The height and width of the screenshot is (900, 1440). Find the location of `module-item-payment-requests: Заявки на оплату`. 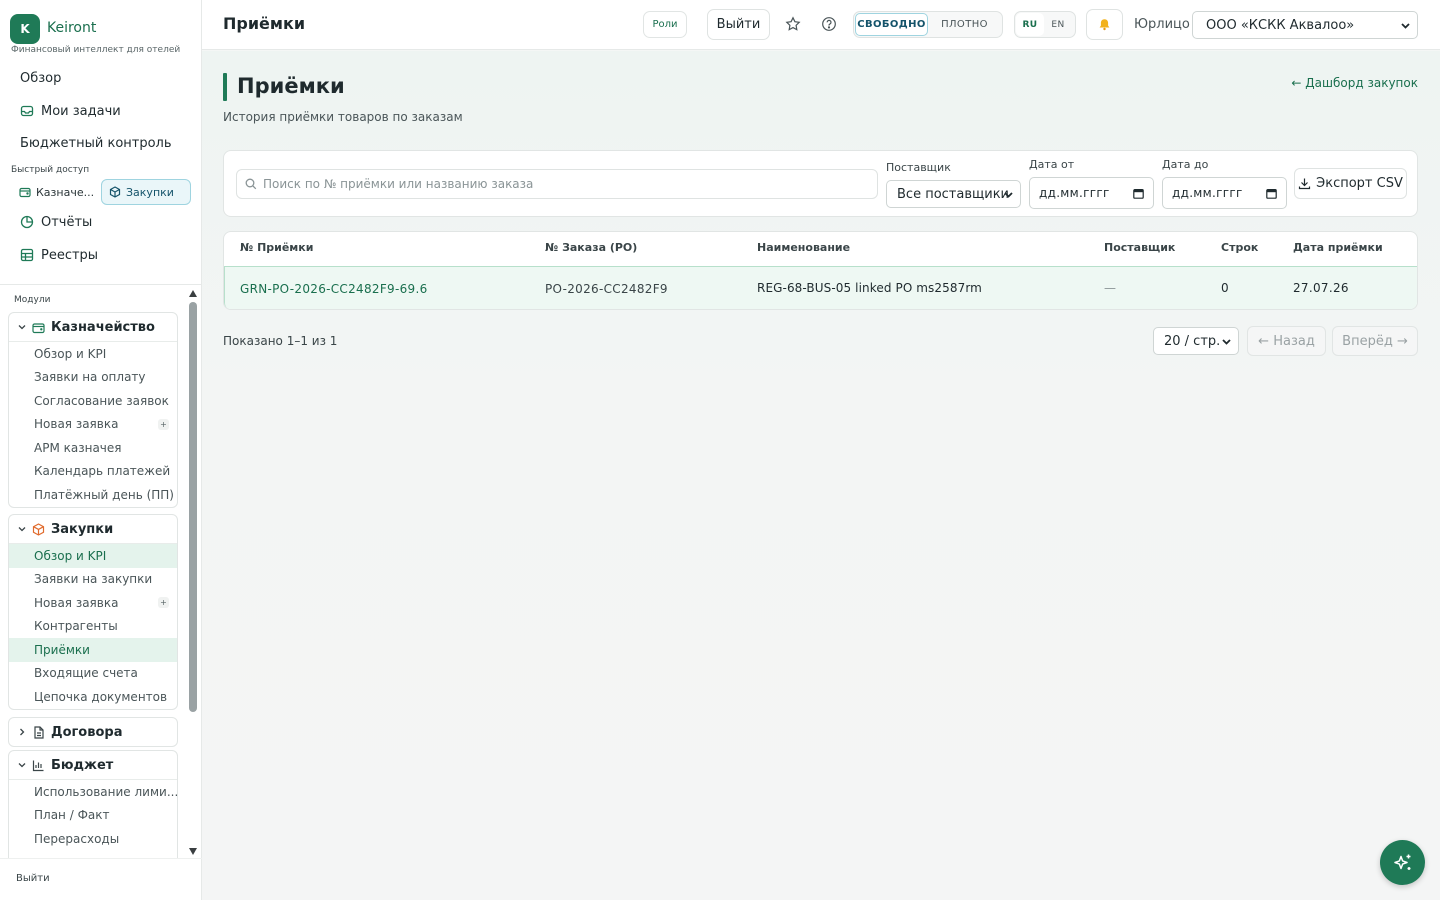

module-item-payment-requests: Заявки на оплату is located at coordinates (93, 378).